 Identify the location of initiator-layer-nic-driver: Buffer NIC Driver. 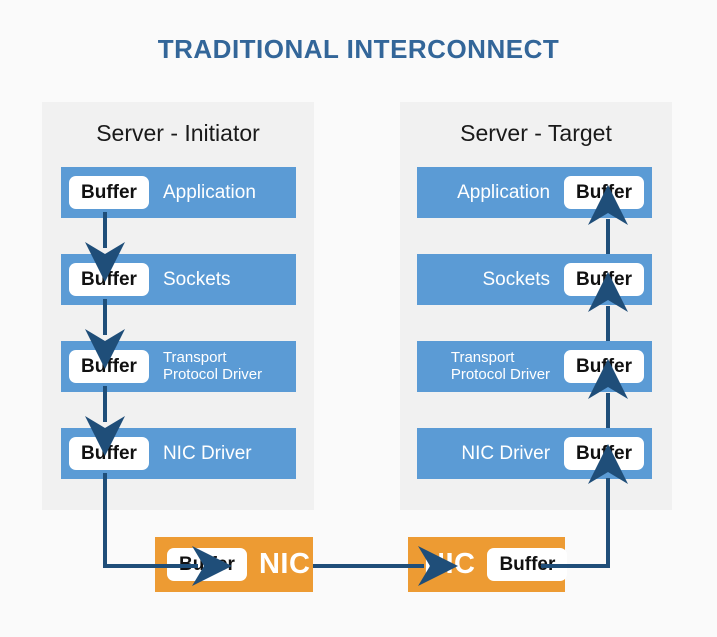
(178, 453).